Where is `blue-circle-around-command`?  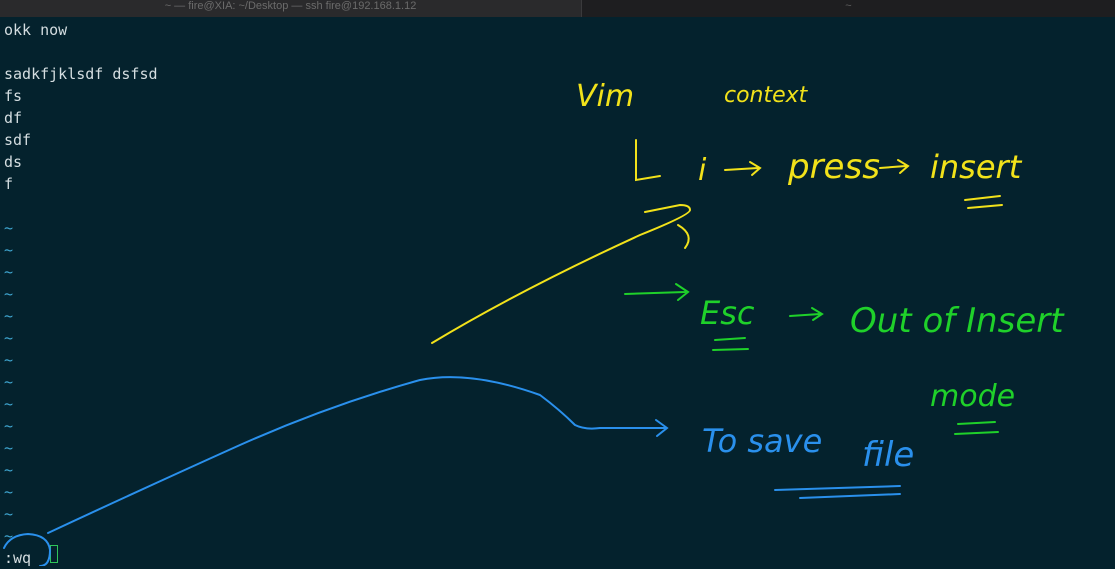
blue-circle-around-command is located at coordinates (27, 549).